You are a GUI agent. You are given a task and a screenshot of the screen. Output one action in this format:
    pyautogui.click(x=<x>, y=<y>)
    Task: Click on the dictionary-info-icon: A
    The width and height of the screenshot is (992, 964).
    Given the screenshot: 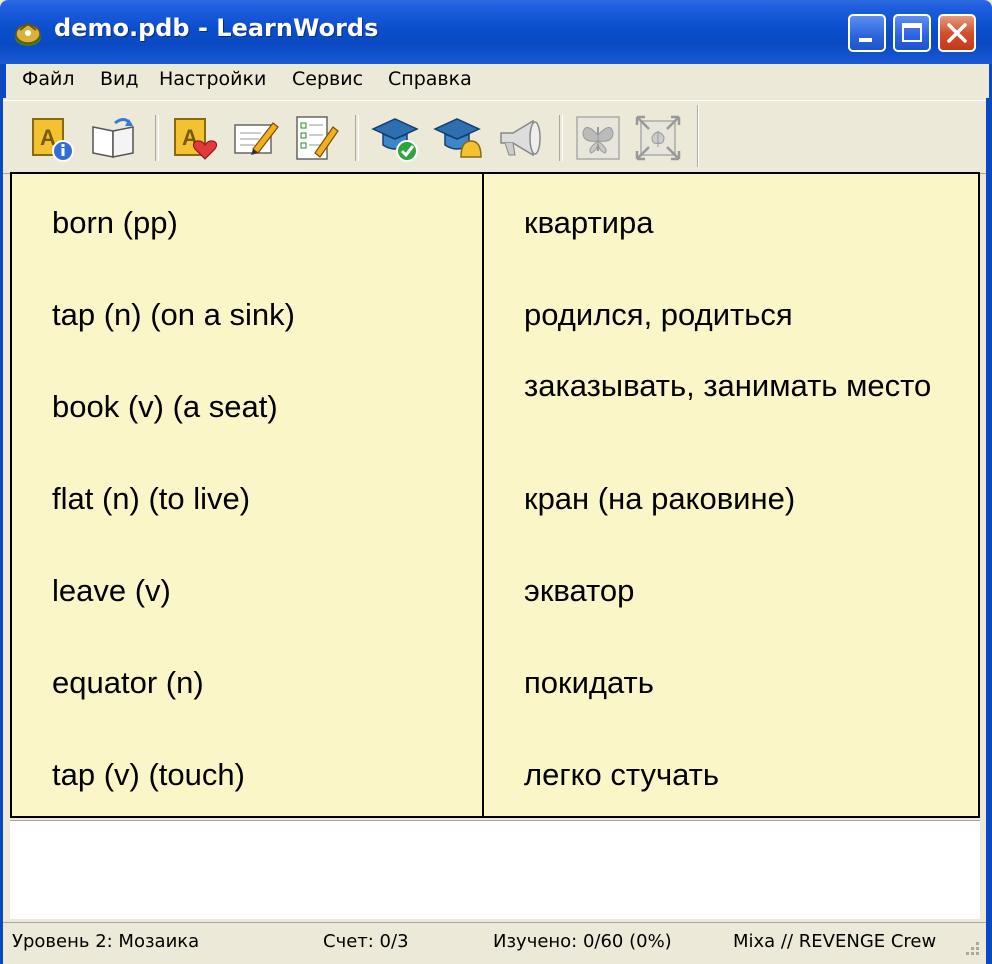 What is the action you would take?
    pyautogui.click(x=52, y=138)
    